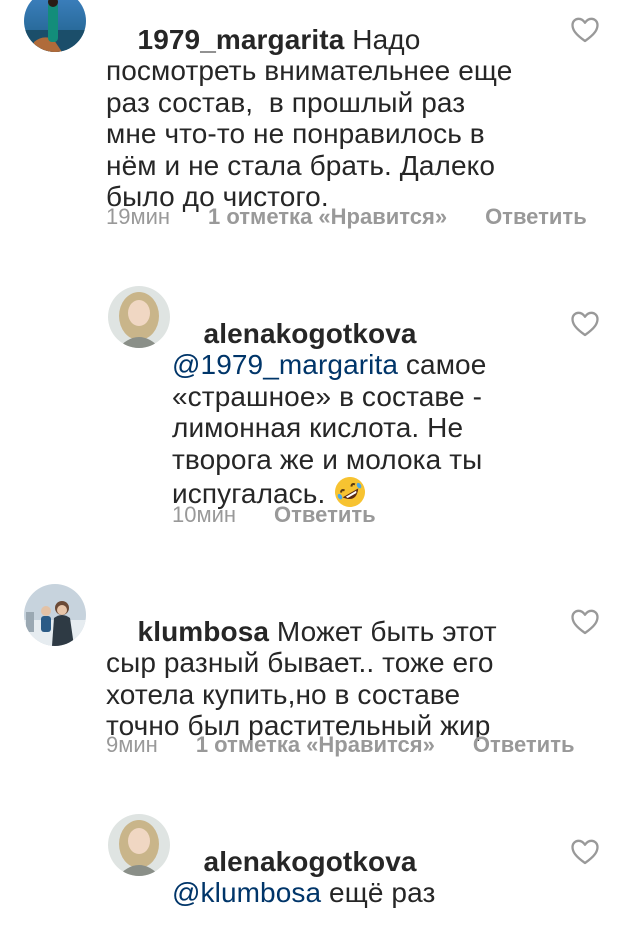 Image resolution: width=640 pixels, height=940 pixels. Describe the element at coordinates (378, 892) in the screenshot. I see `comment-body: ещё раз` at that location.